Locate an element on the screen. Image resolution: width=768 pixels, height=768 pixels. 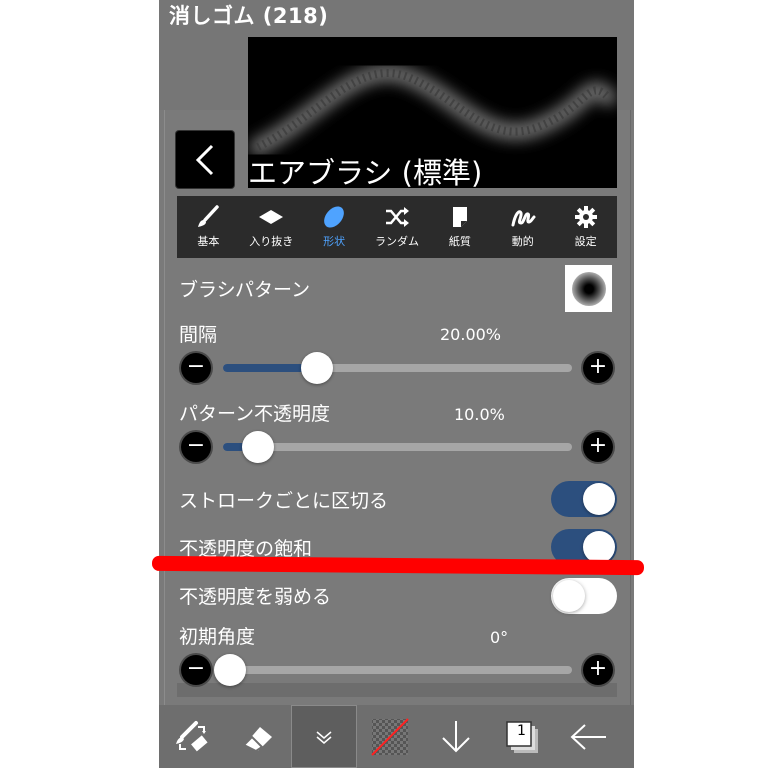
back-arrow-button is located at coordinates (588, 736).